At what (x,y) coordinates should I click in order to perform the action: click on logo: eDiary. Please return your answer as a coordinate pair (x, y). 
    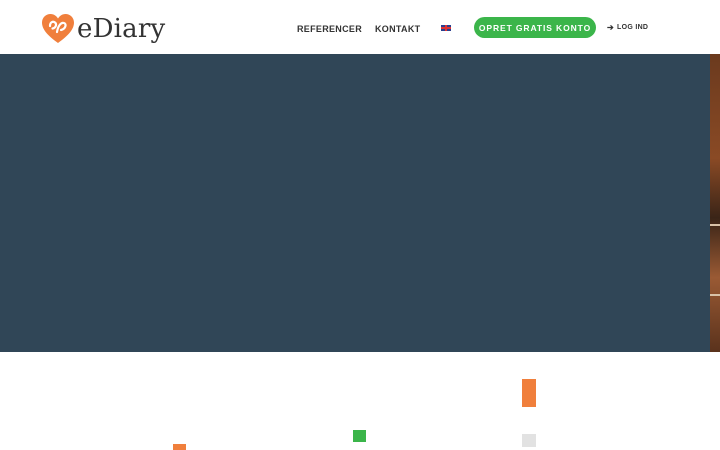
    Looking at the image, I should click on (103, 29).